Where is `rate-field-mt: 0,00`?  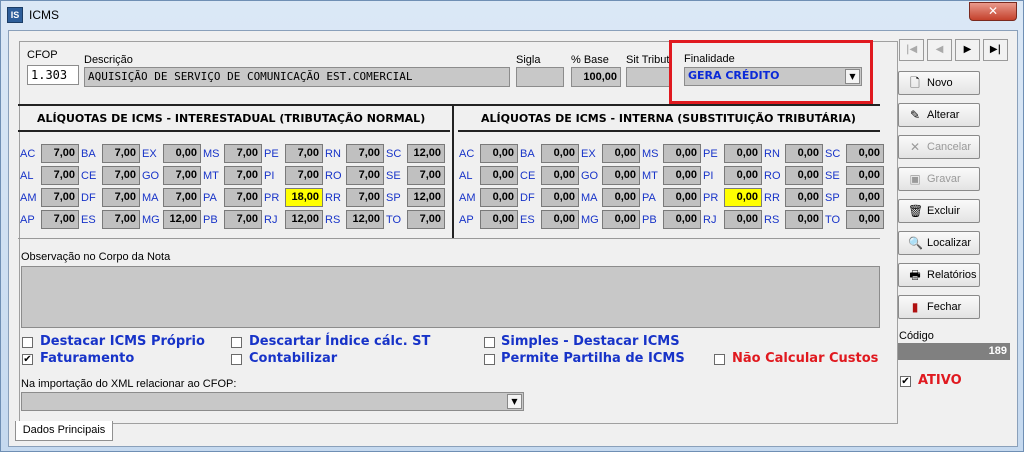 rate-field-mt: 0,00 is located at coordinates (682, 175).